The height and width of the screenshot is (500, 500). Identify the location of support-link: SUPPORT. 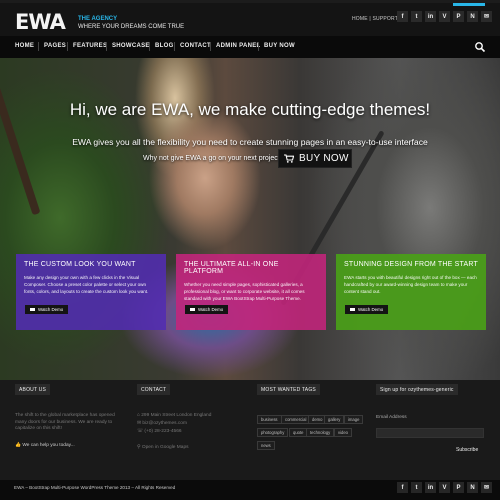
(385, 19).